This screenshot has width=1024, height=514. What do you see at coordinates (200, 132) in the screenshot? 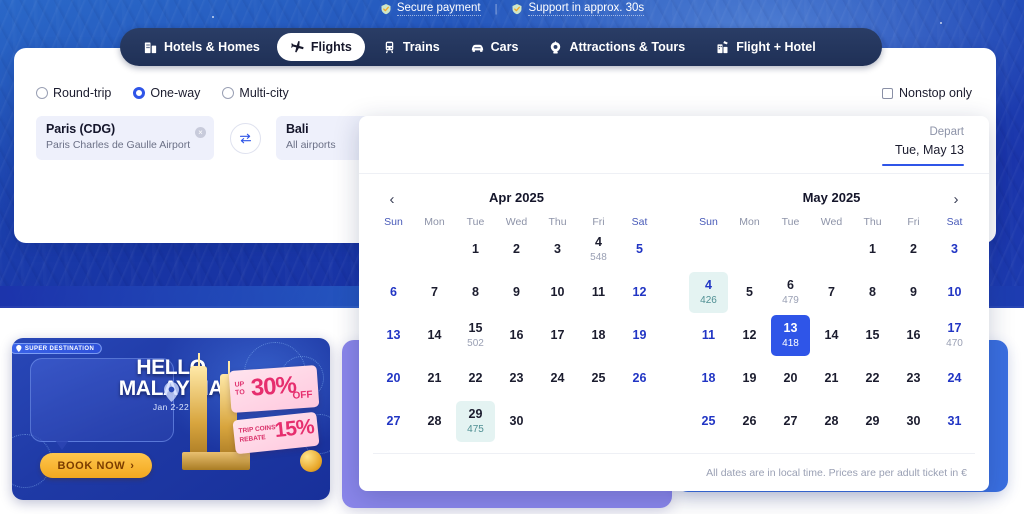
I see `clear-origin-icon: ×` at bounding box center [200, 132].